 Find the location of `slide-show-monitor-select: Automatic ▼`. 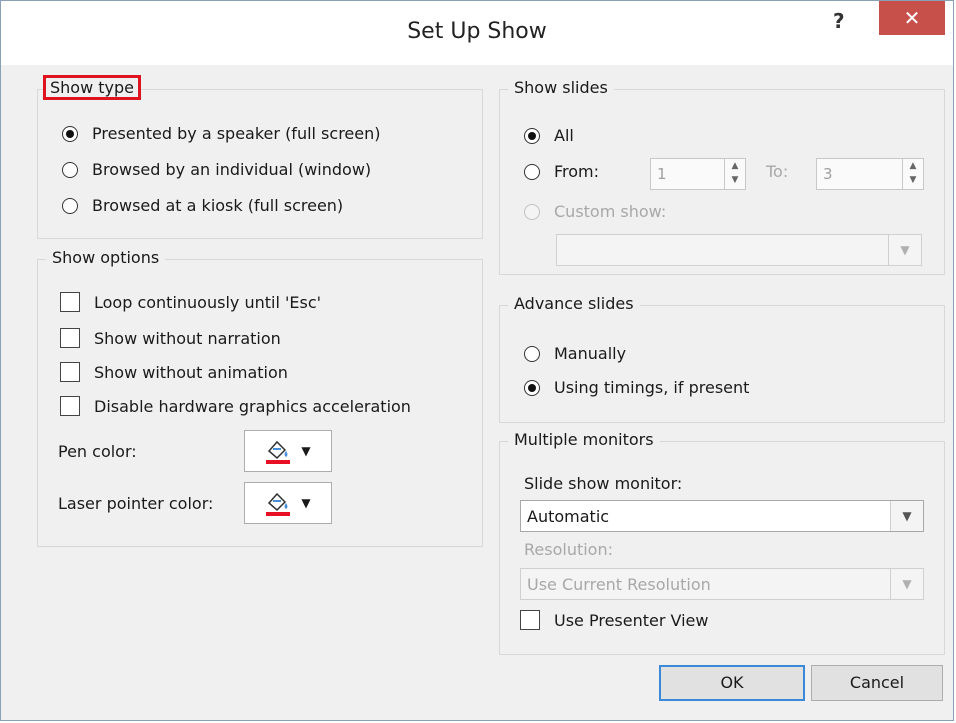

slide-show-monitor-select: Automatic ▼ is located at coordinates (722, 516).